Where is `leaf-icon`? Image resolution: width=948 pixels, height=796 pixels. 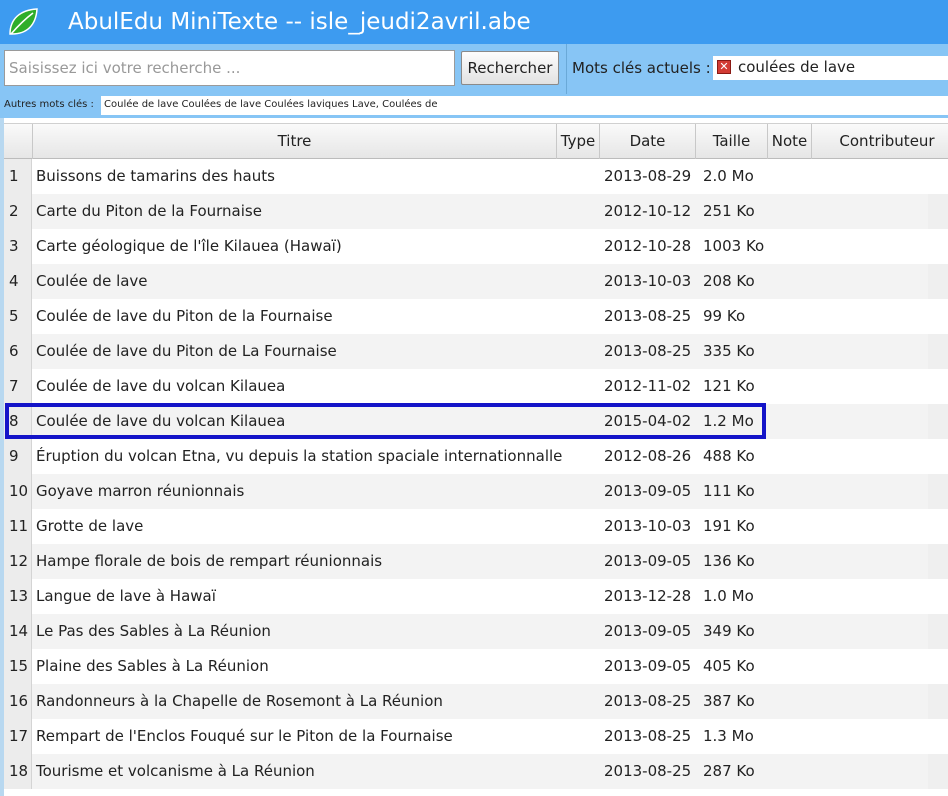
leaf-icon is located at coordinates (23, 21).